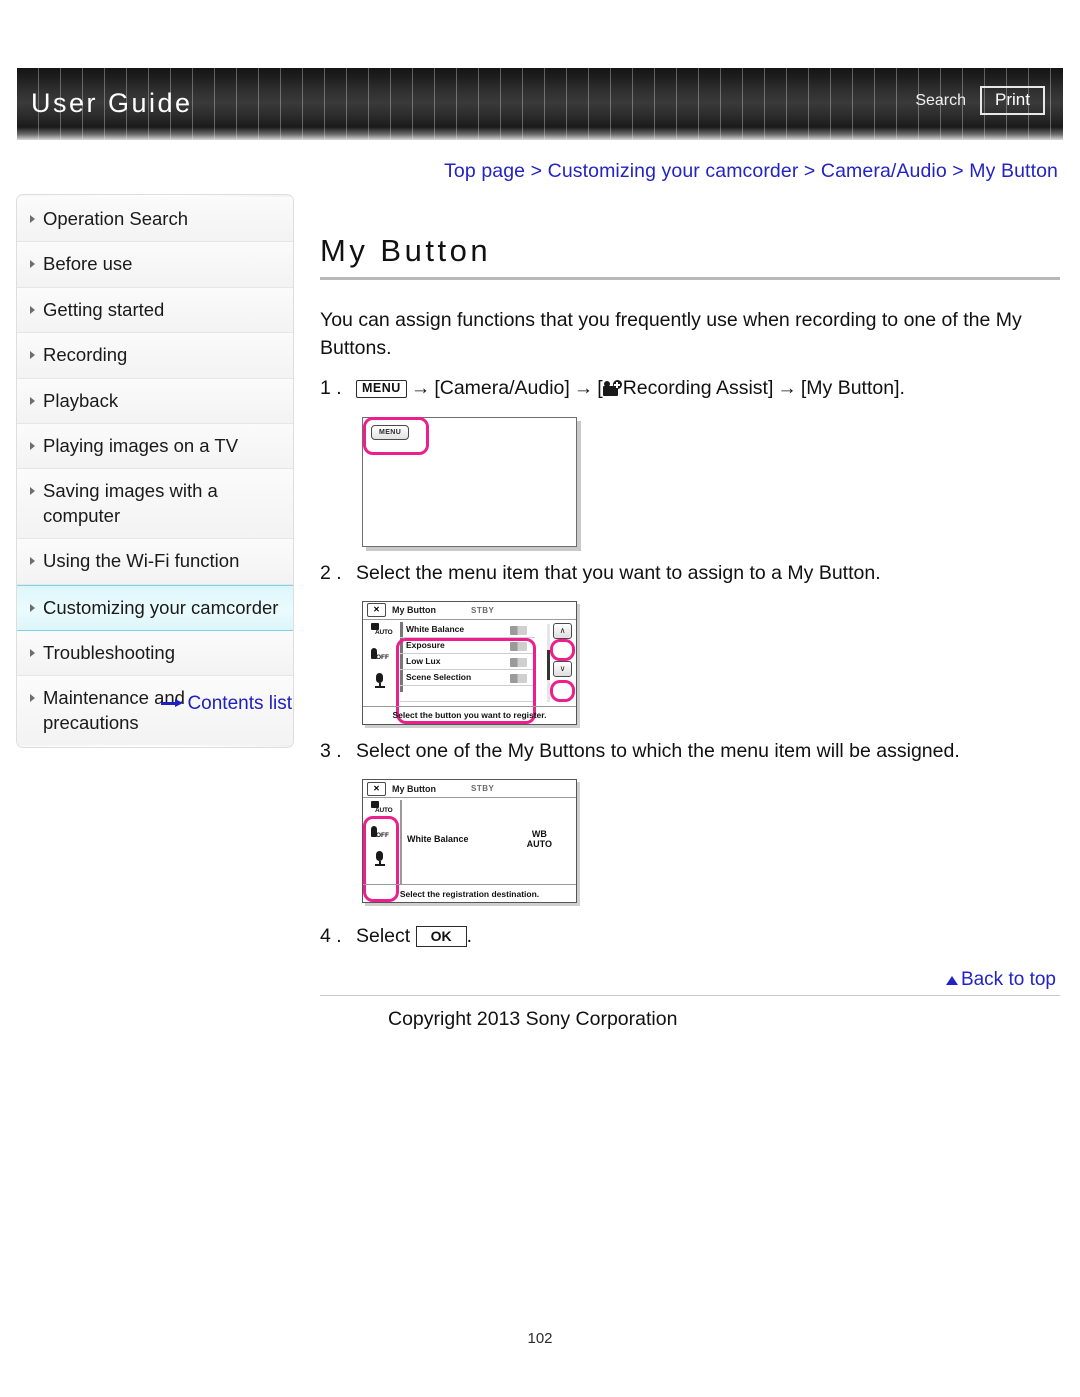  What do you see at coordinates (401, 842) in the screenshot?
I see `vertical-divider` at bounding box center [401, 842].